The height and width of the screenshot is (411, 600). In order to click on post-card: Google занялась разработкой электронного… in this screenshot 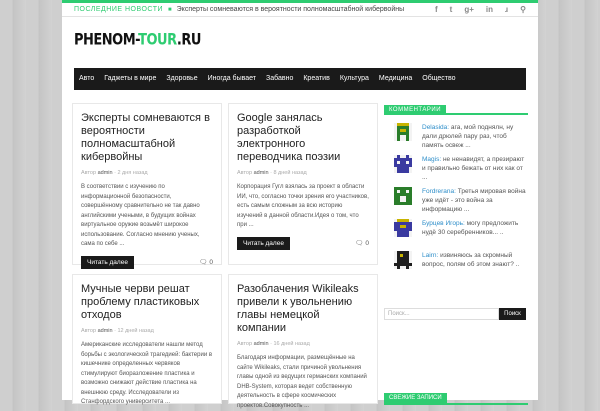, I will do `click(303, 184)`.